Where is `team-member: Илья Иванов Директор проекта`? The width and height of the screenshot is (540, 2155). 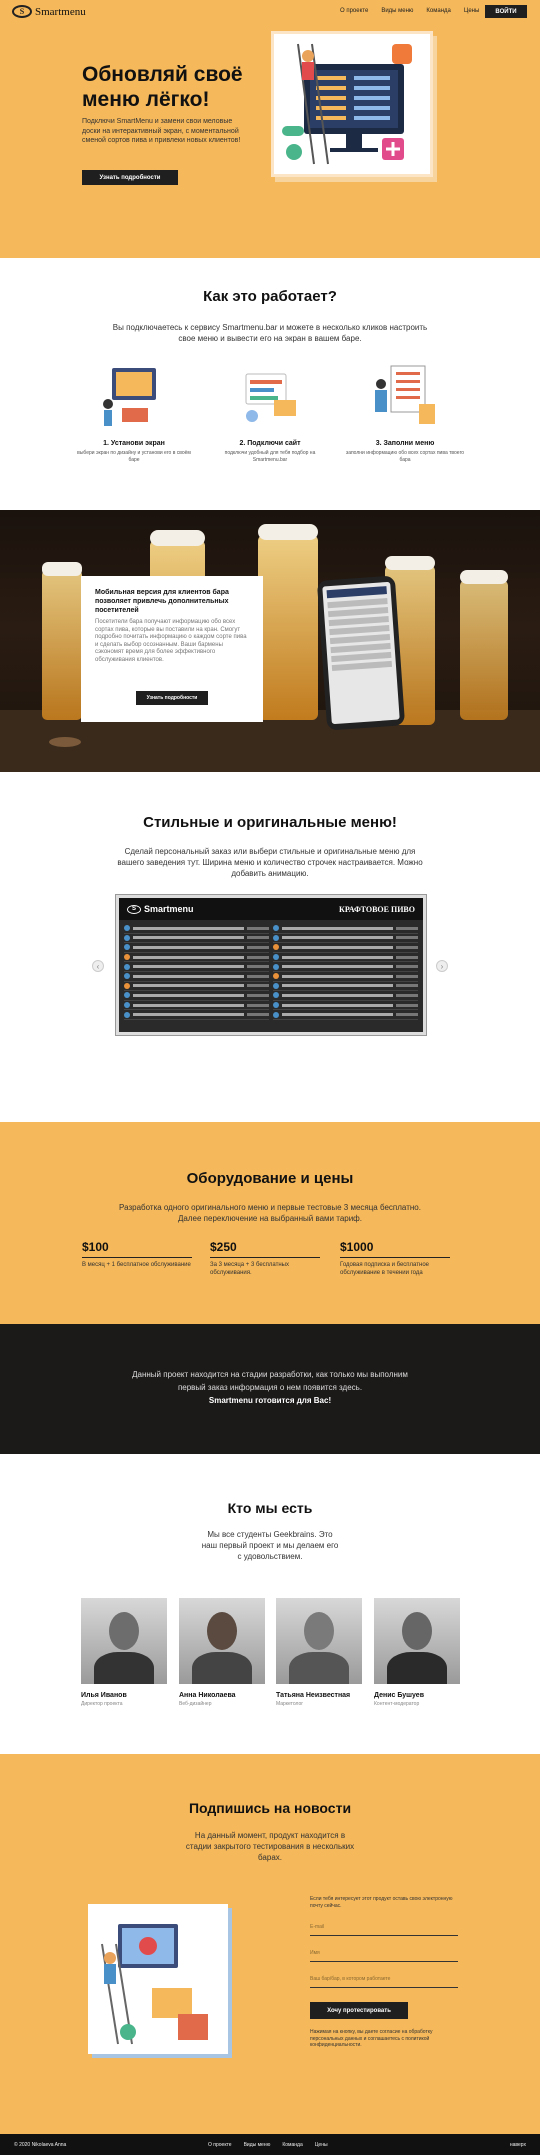 team-member: Илья Иванов Директор проекта is located at coordinates (124, 1652).